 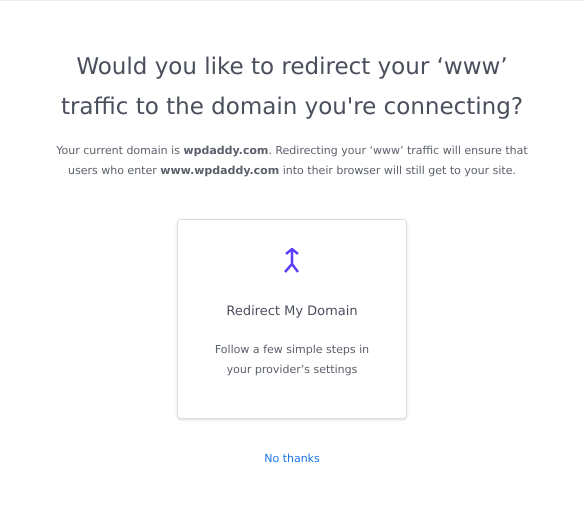 What do you see at coordinates (292, 87) in the screenshot?
I see `dialog-title: Would you like to redirect your ‘www’ traffic to the domain you're connecting?` at bounding box center [292, 87].